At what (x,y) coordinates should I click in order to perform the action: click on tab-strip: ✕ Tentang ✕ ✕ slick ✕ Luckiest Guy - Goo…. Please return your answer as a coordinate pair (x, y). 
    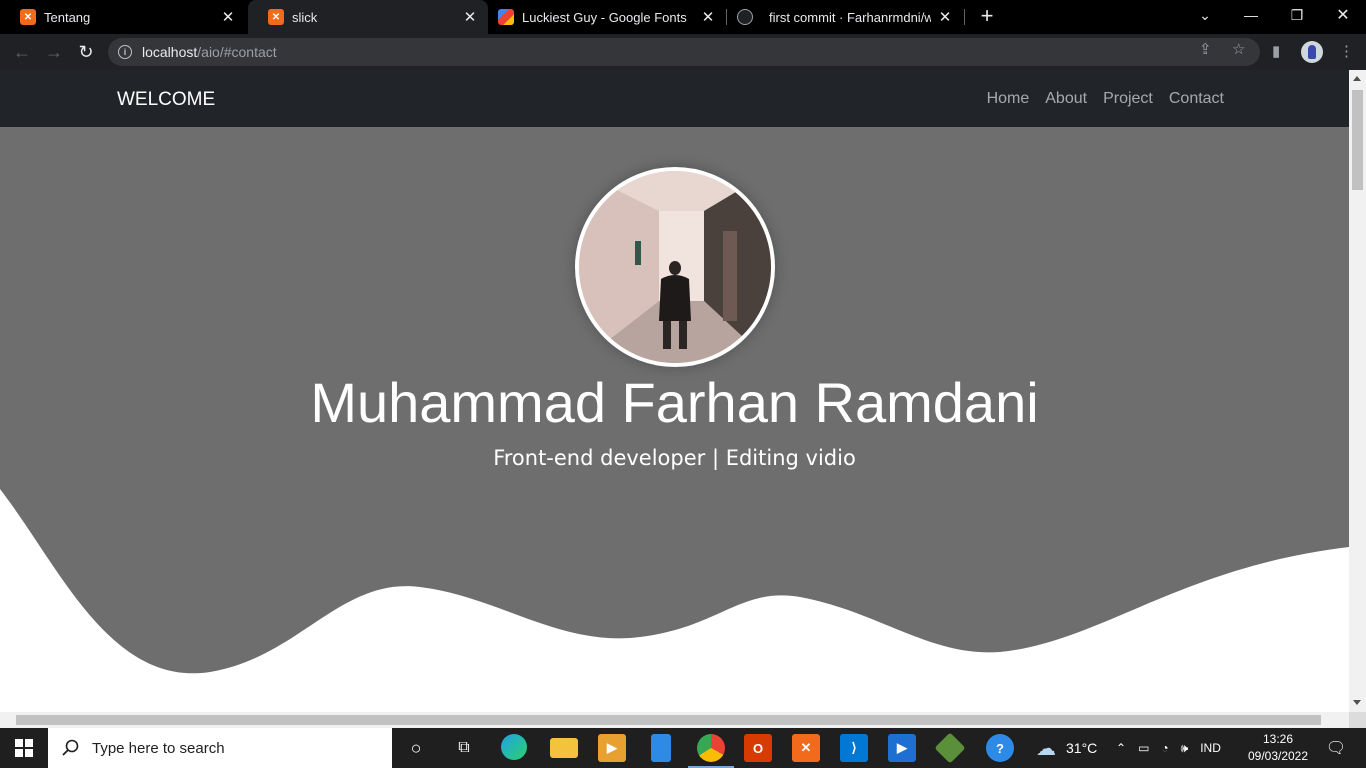
    Looking at the image, I should click on (683, 17).